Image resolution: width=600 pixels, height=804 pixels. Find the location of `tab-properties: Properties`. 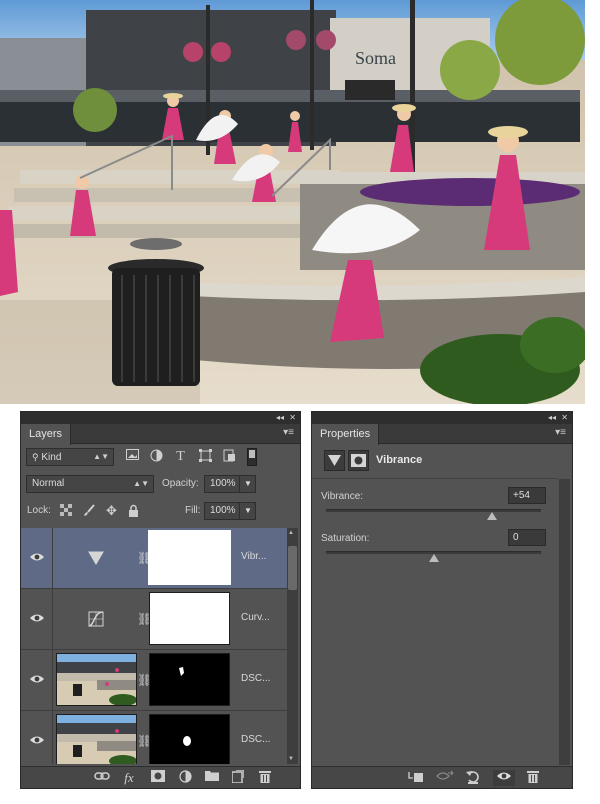

tab-properties: Properties is located at coordinates (346, 434).